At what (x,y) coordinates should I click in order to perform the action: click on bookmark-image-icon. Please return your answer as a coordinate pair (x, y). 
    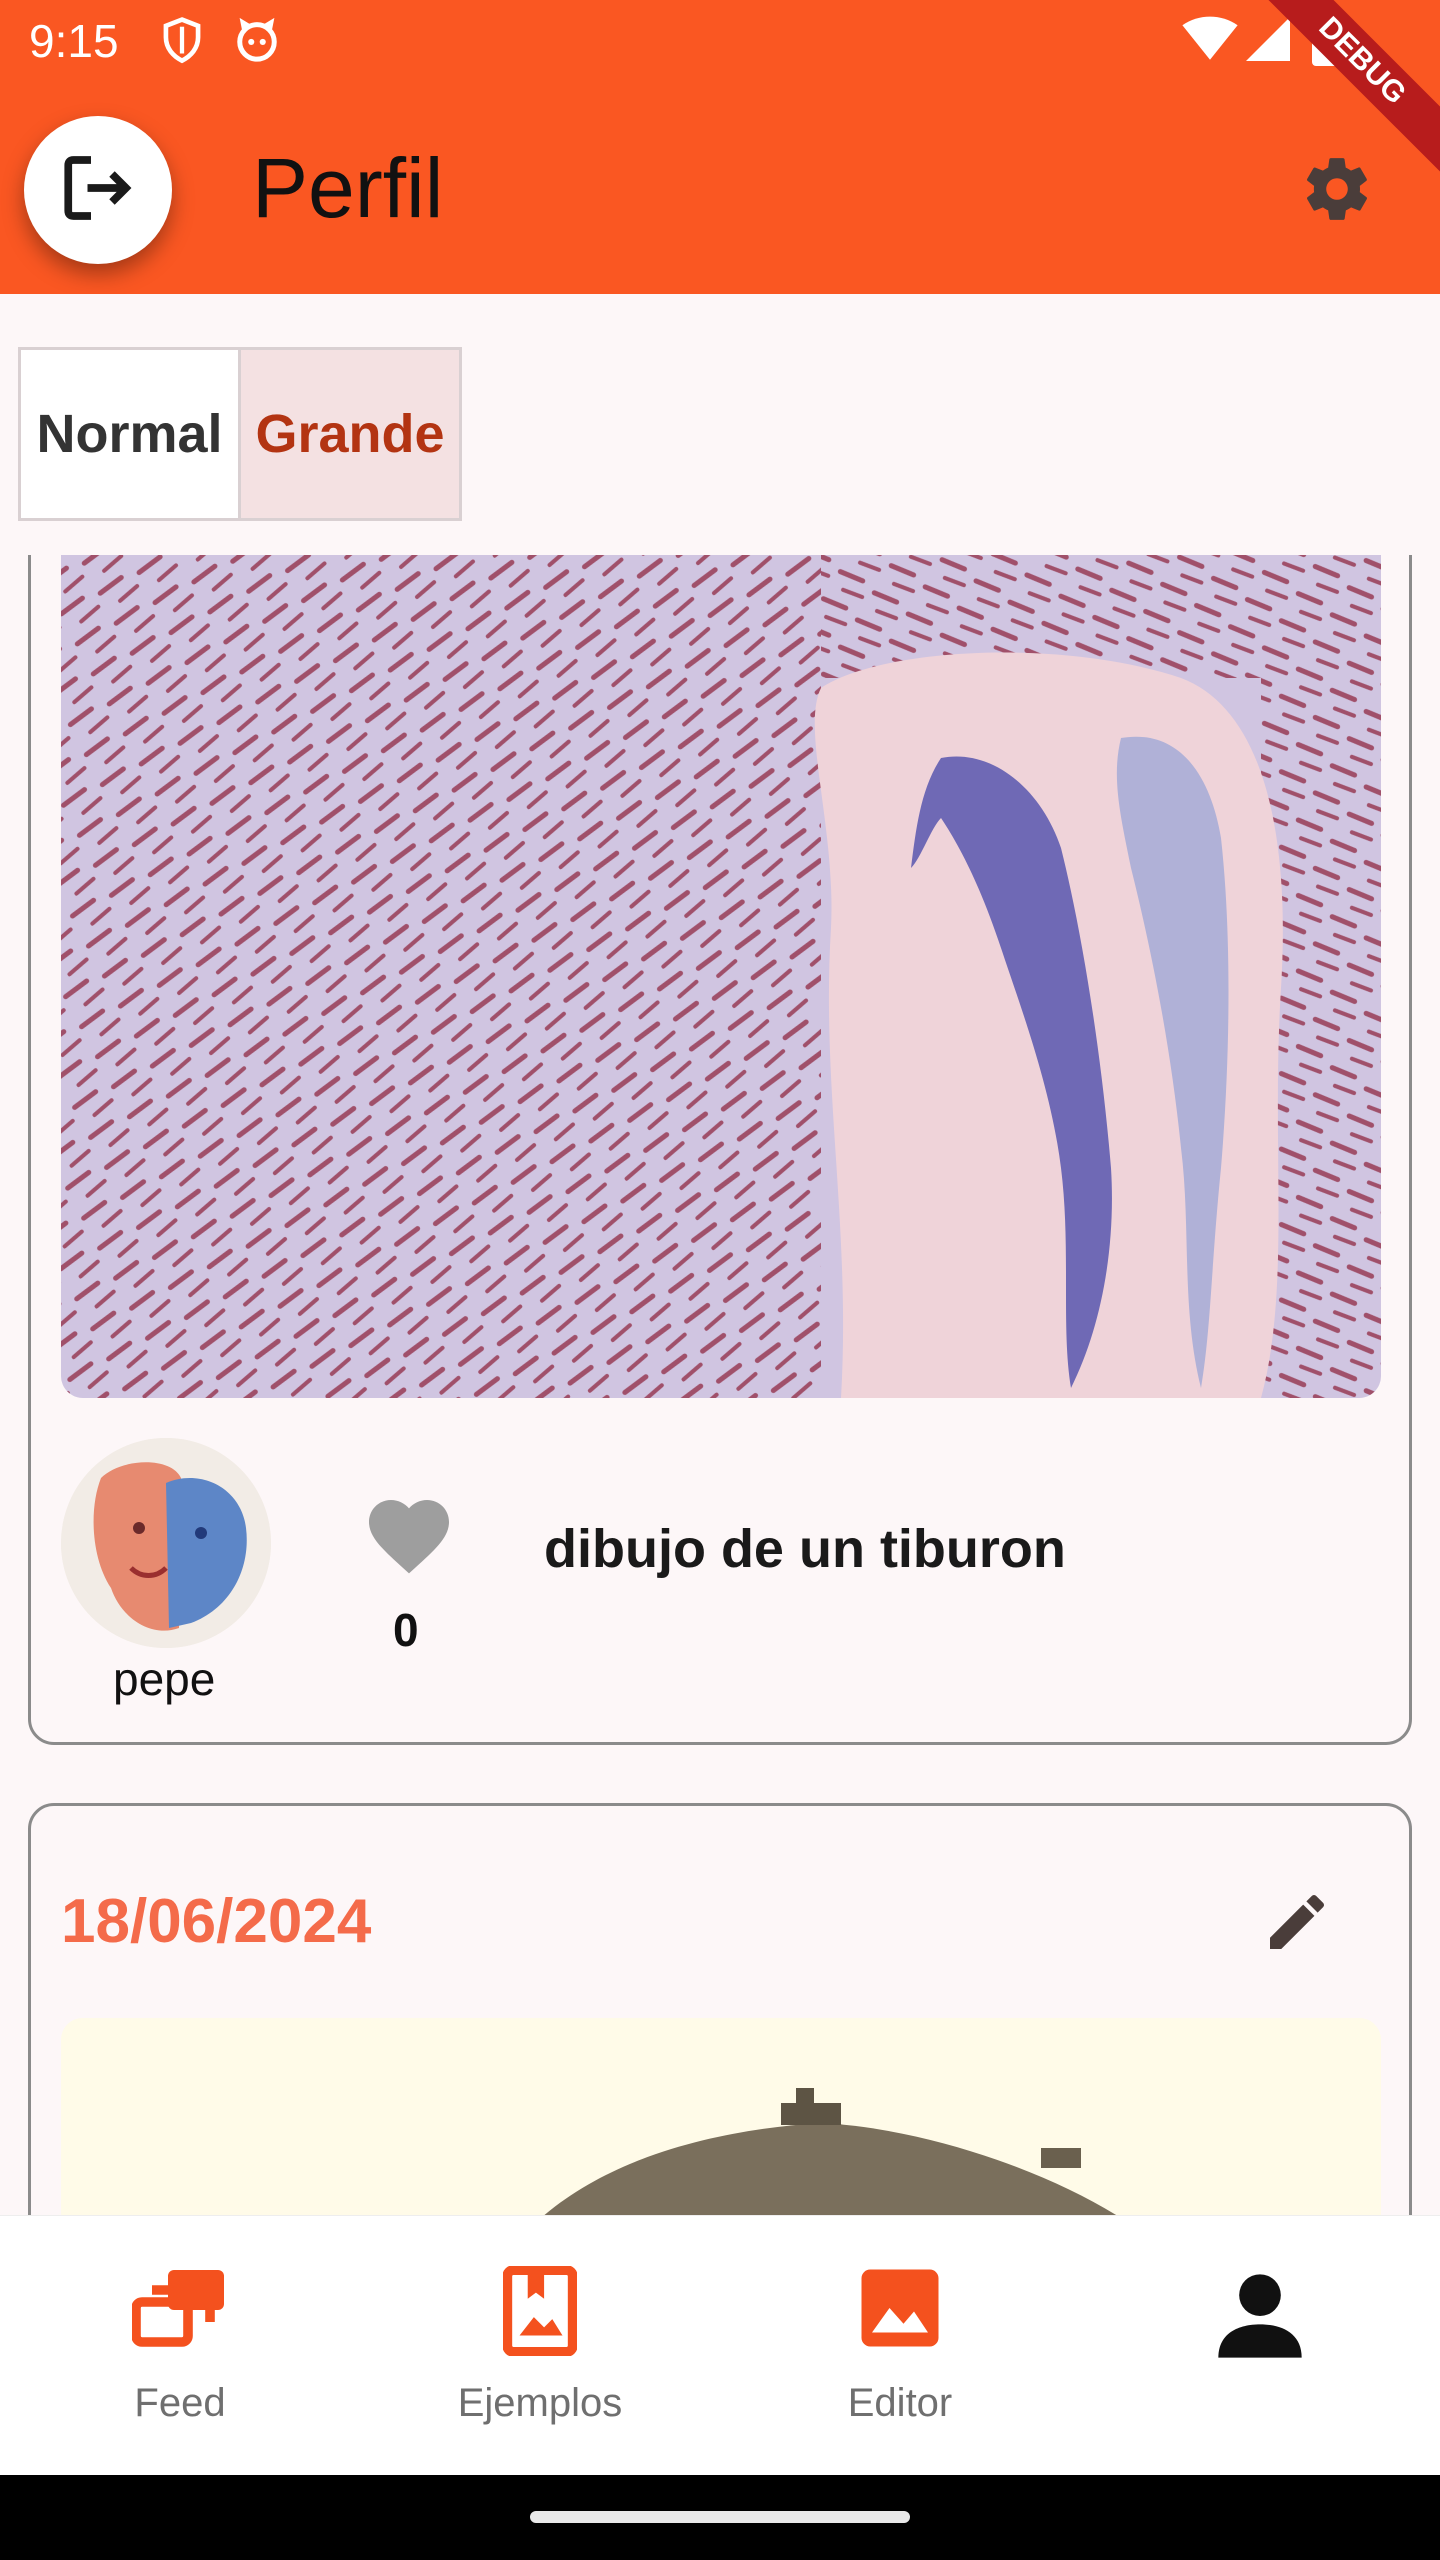
    Looking at the image, I should click on (540, 2313).